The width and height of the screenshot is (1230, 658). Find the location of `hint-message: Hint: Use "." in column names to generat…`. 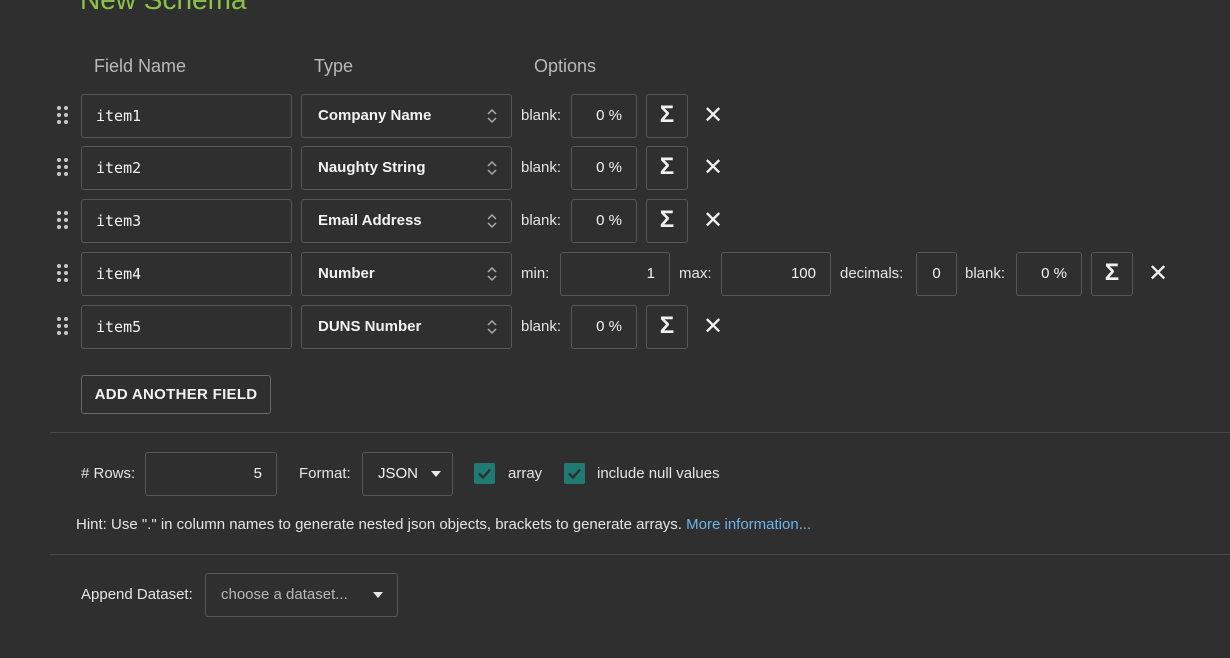

hint-message: Hint: Use "." in column names to generat… is located at coordinates (379, 524).